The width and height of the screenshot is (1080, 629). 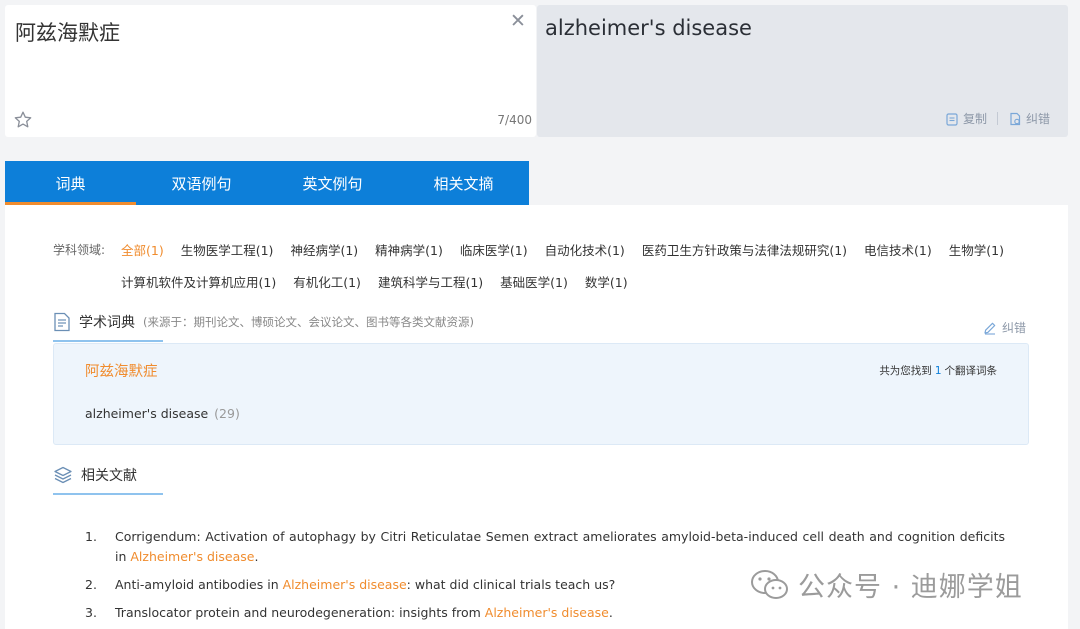 What do you see at coordinates (308, 322) in the screenshot?
I see `source-note: (来源于：期刊论文、博硕论文、会议论文、图书等各类文献资源)` at bounding box center [308, 322].